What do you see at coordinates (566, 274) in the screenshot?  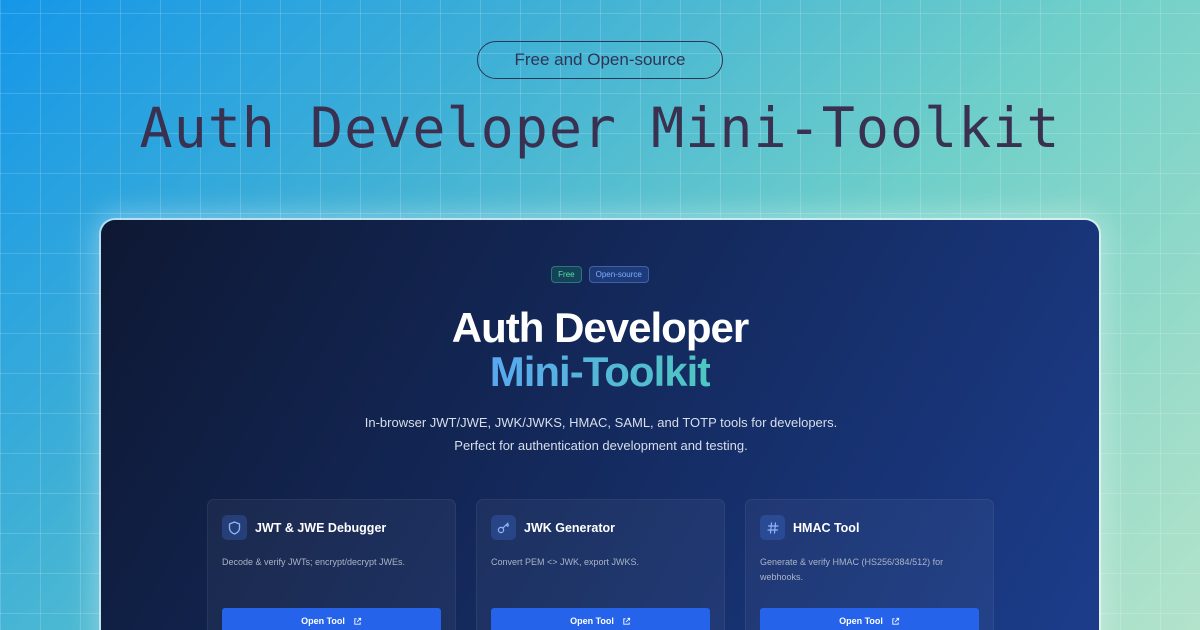 I see `free-badge: Free` at bounding box center [566, 274].